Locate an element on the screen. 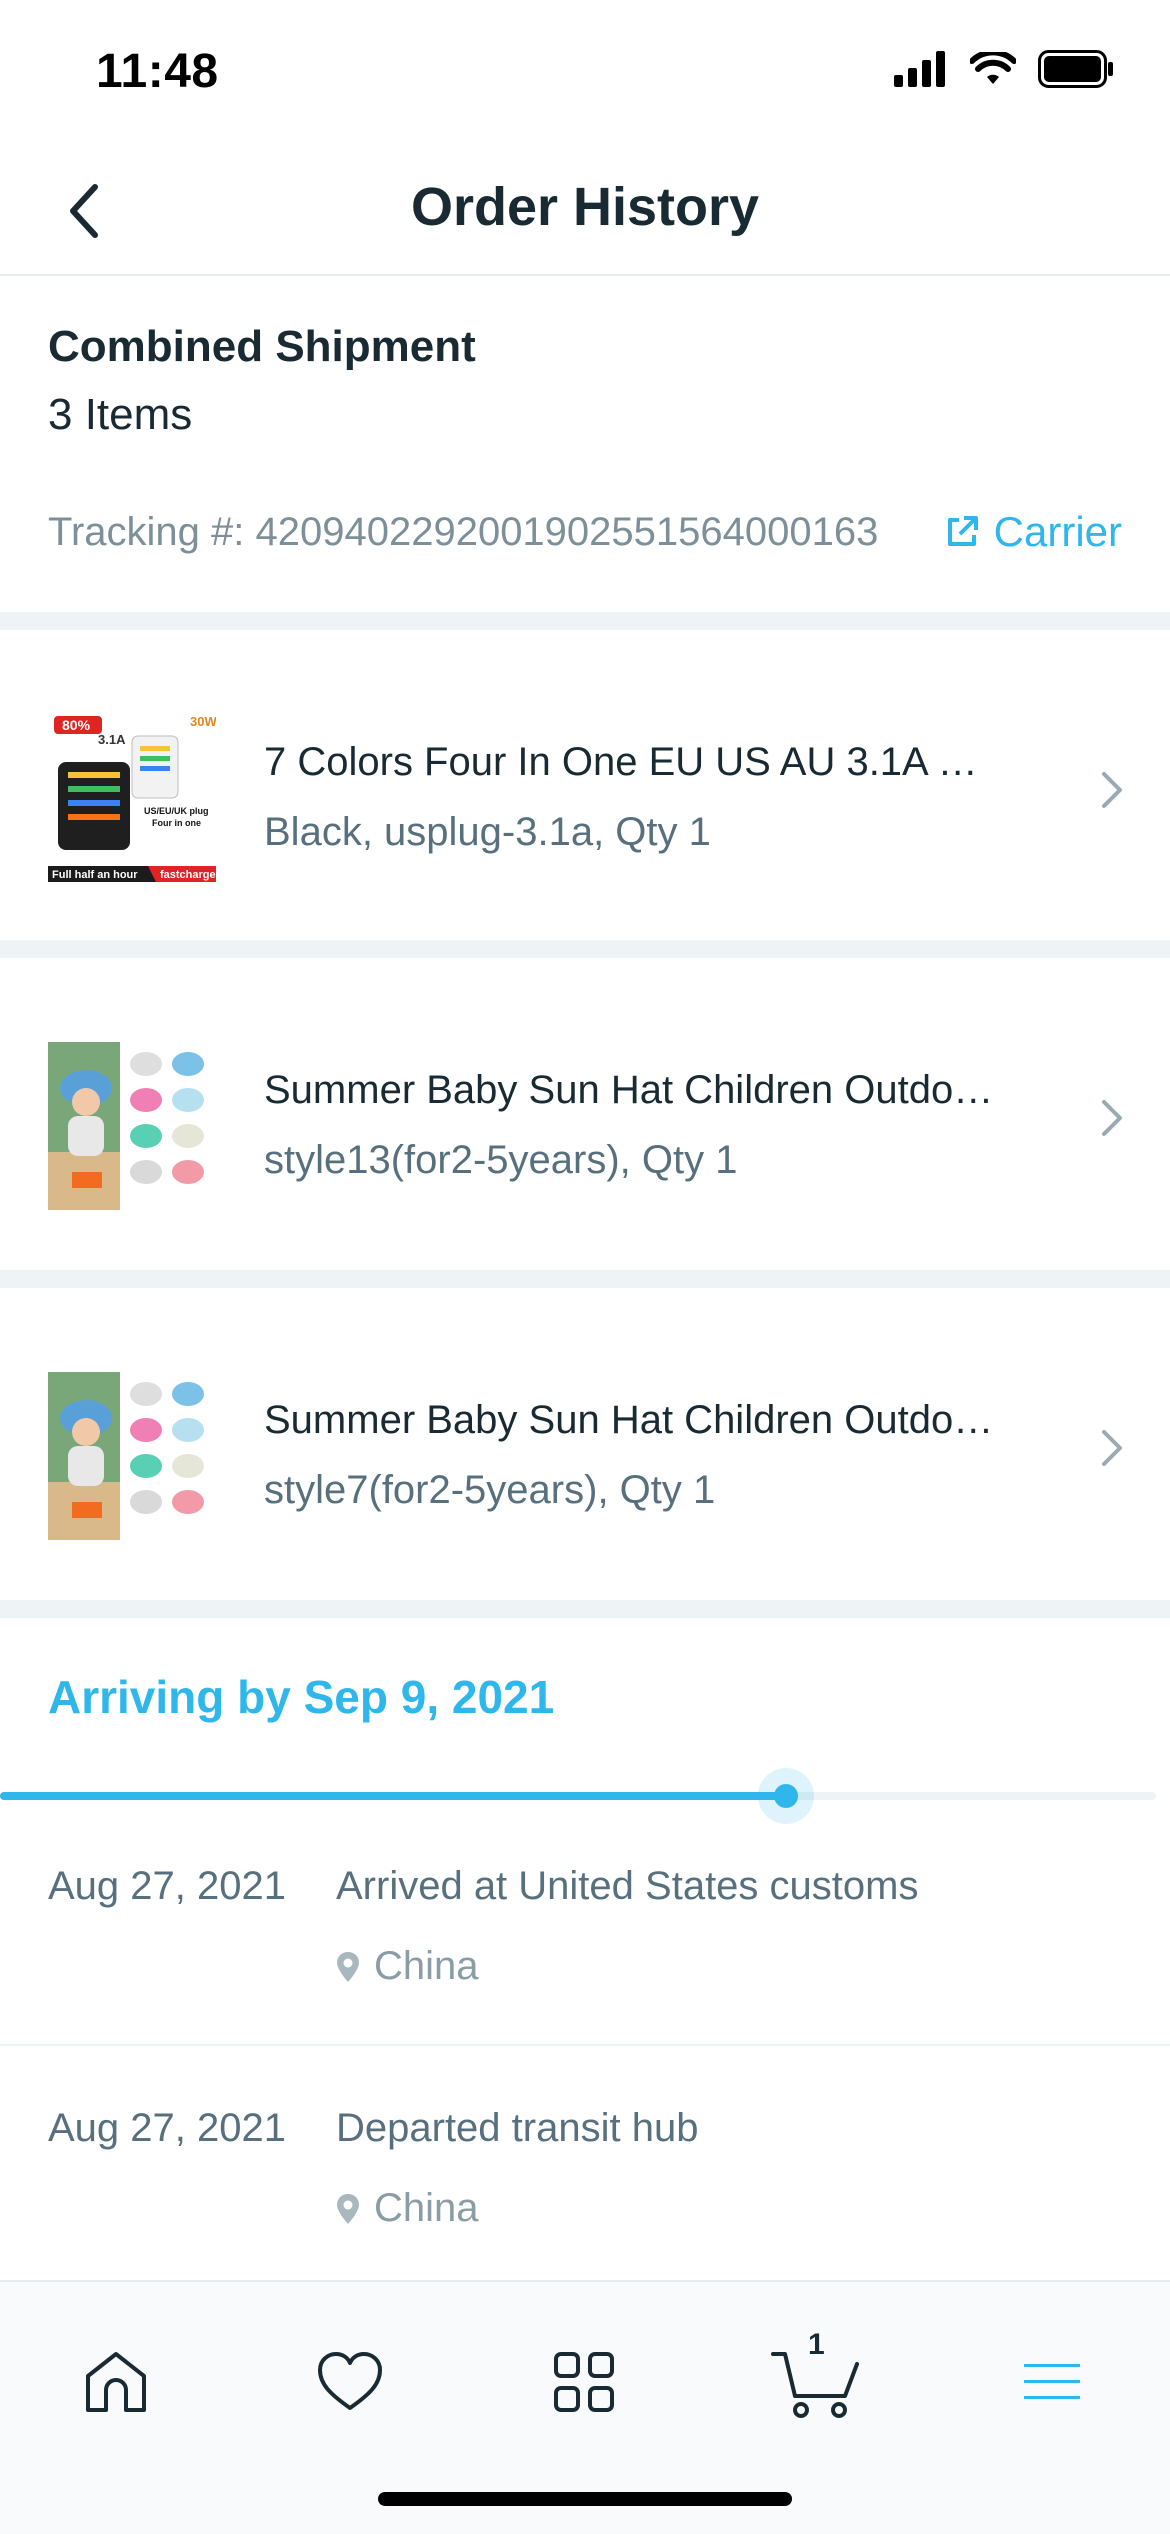 The width and height of the screenshot is (1170, 2534). event-divider is located at coordinates (585, 2045).